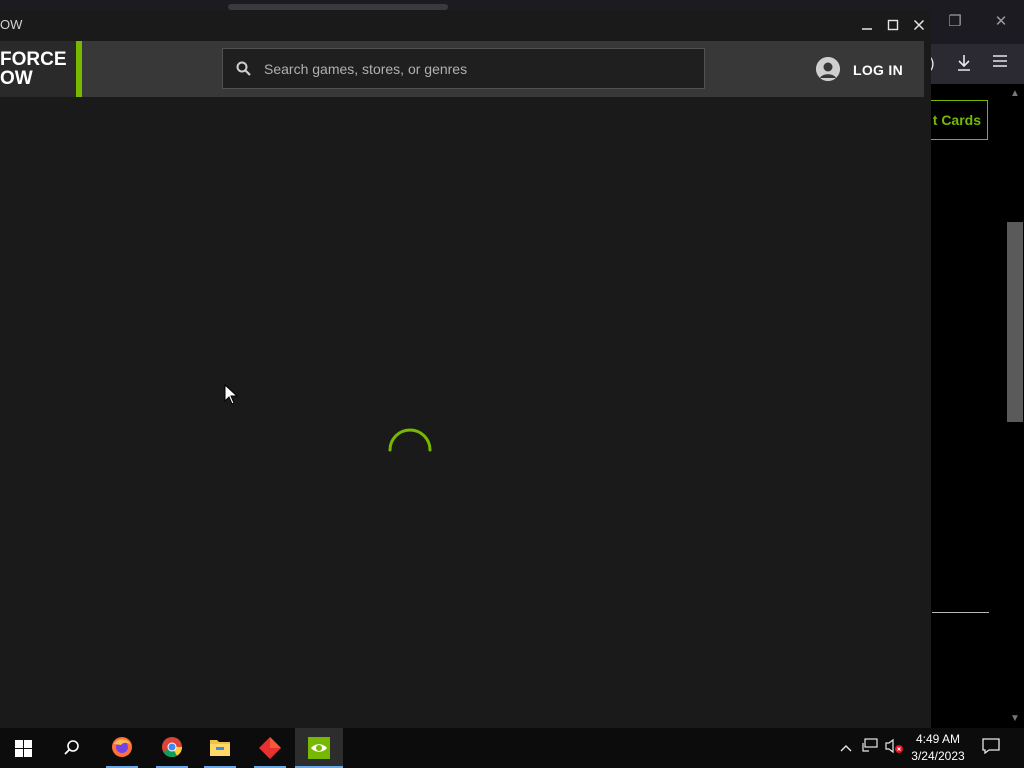 The image size is (1024, 768). Describe the element at coordinates (894, 748) in the screenshot. I see `volume-muted-icon` at that location.